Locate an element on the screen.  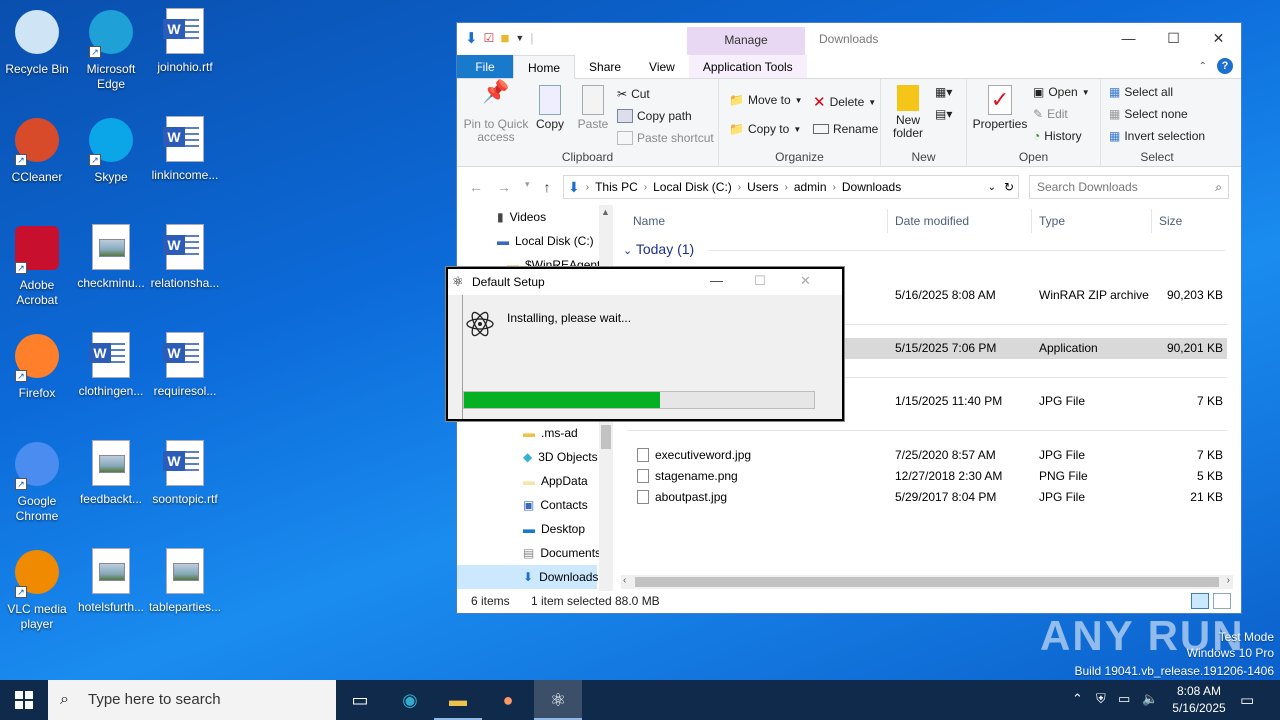
copy-to-button: 📁 Copy to ▼ is located at coordinates (765, 129).